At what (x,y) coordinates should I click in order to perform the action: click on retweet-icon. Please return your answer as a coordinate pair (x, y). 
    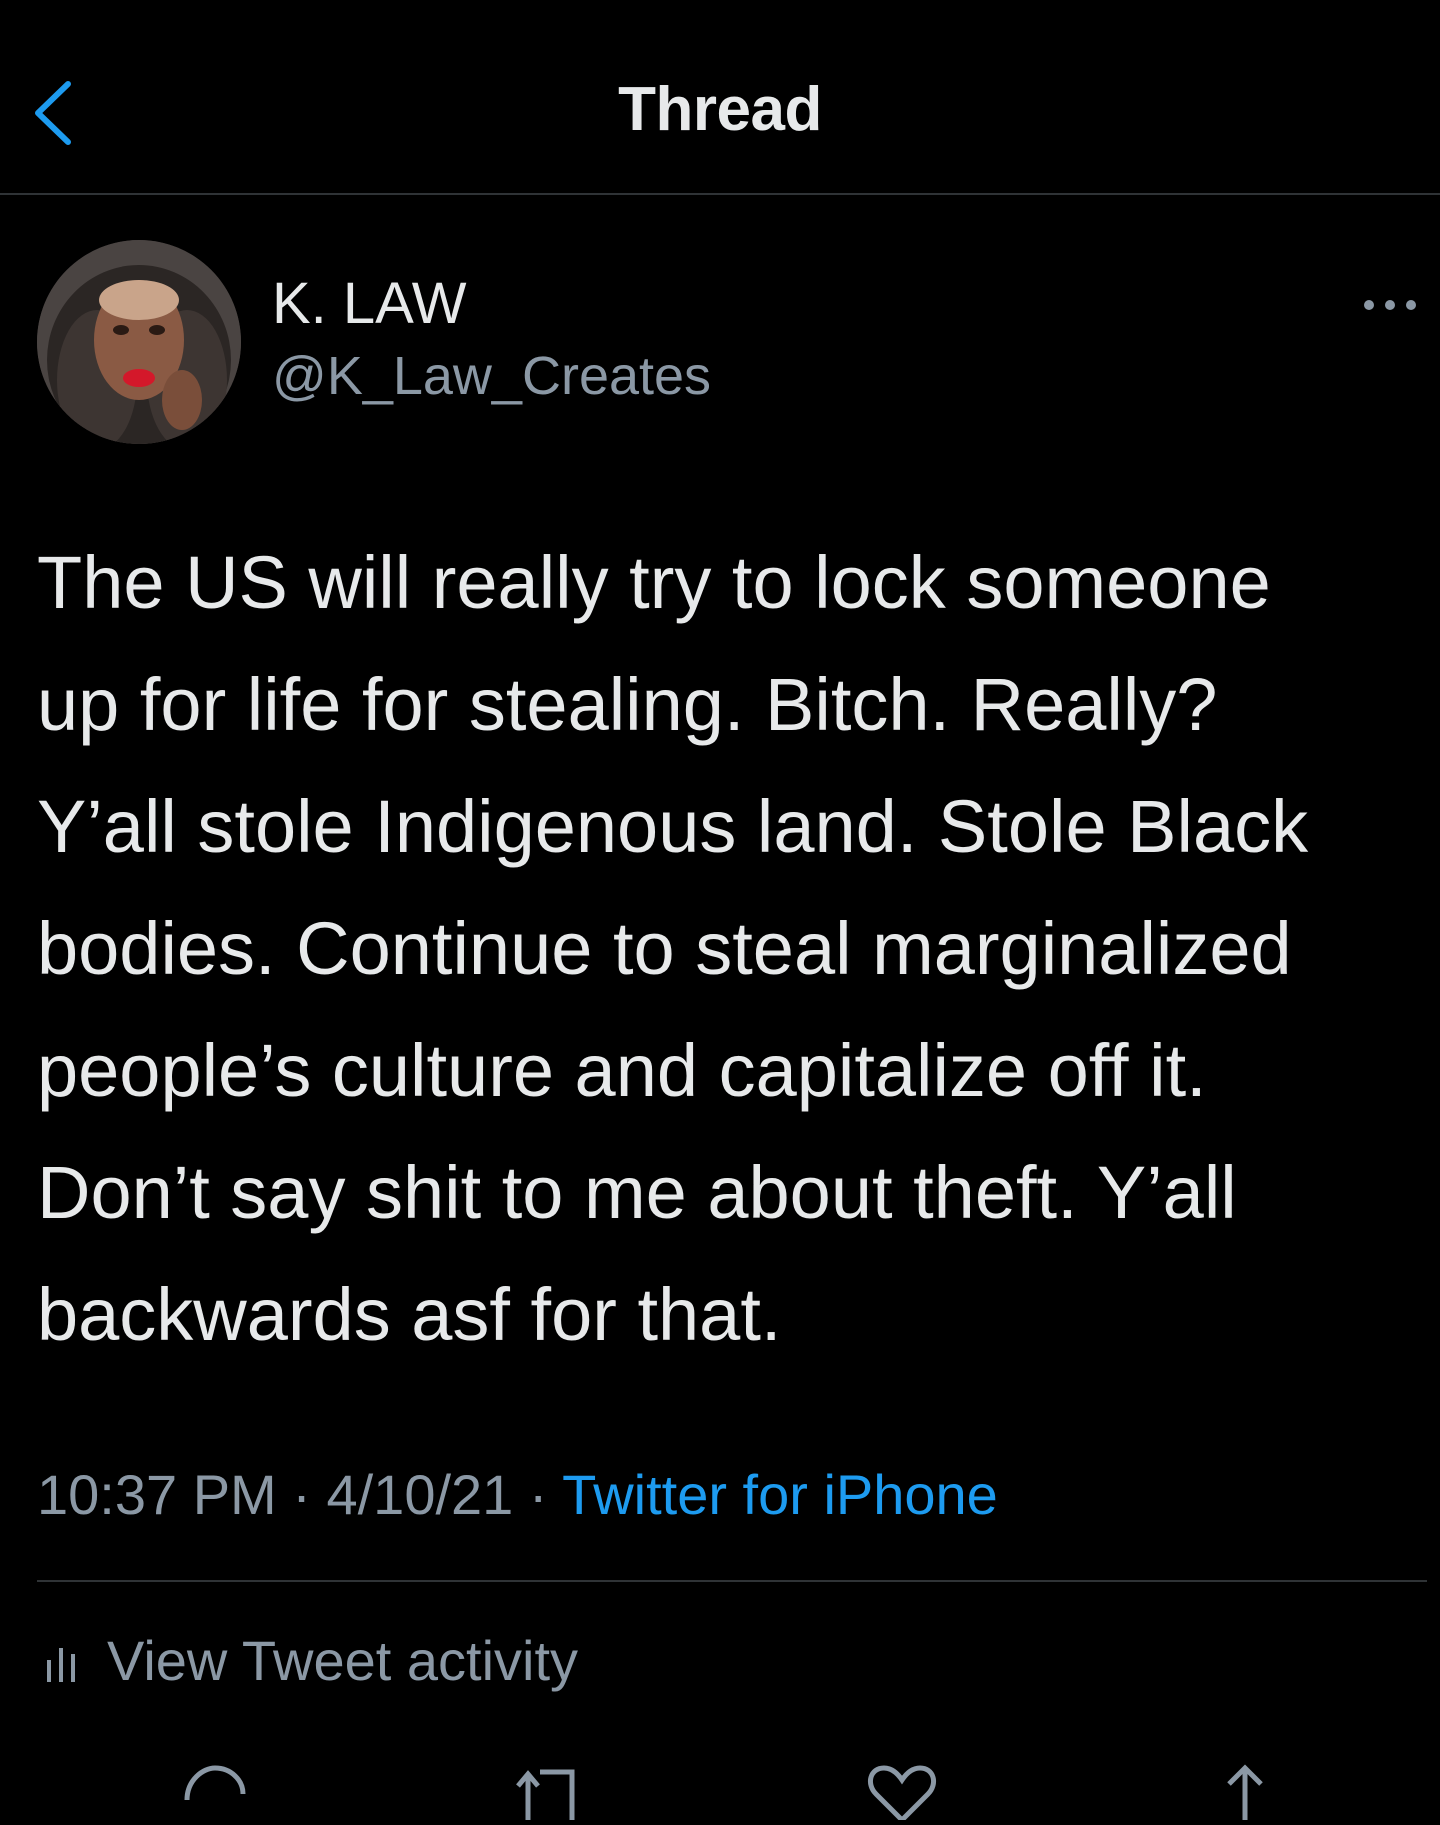
    Looking at the image, I should click on (545, 1794).